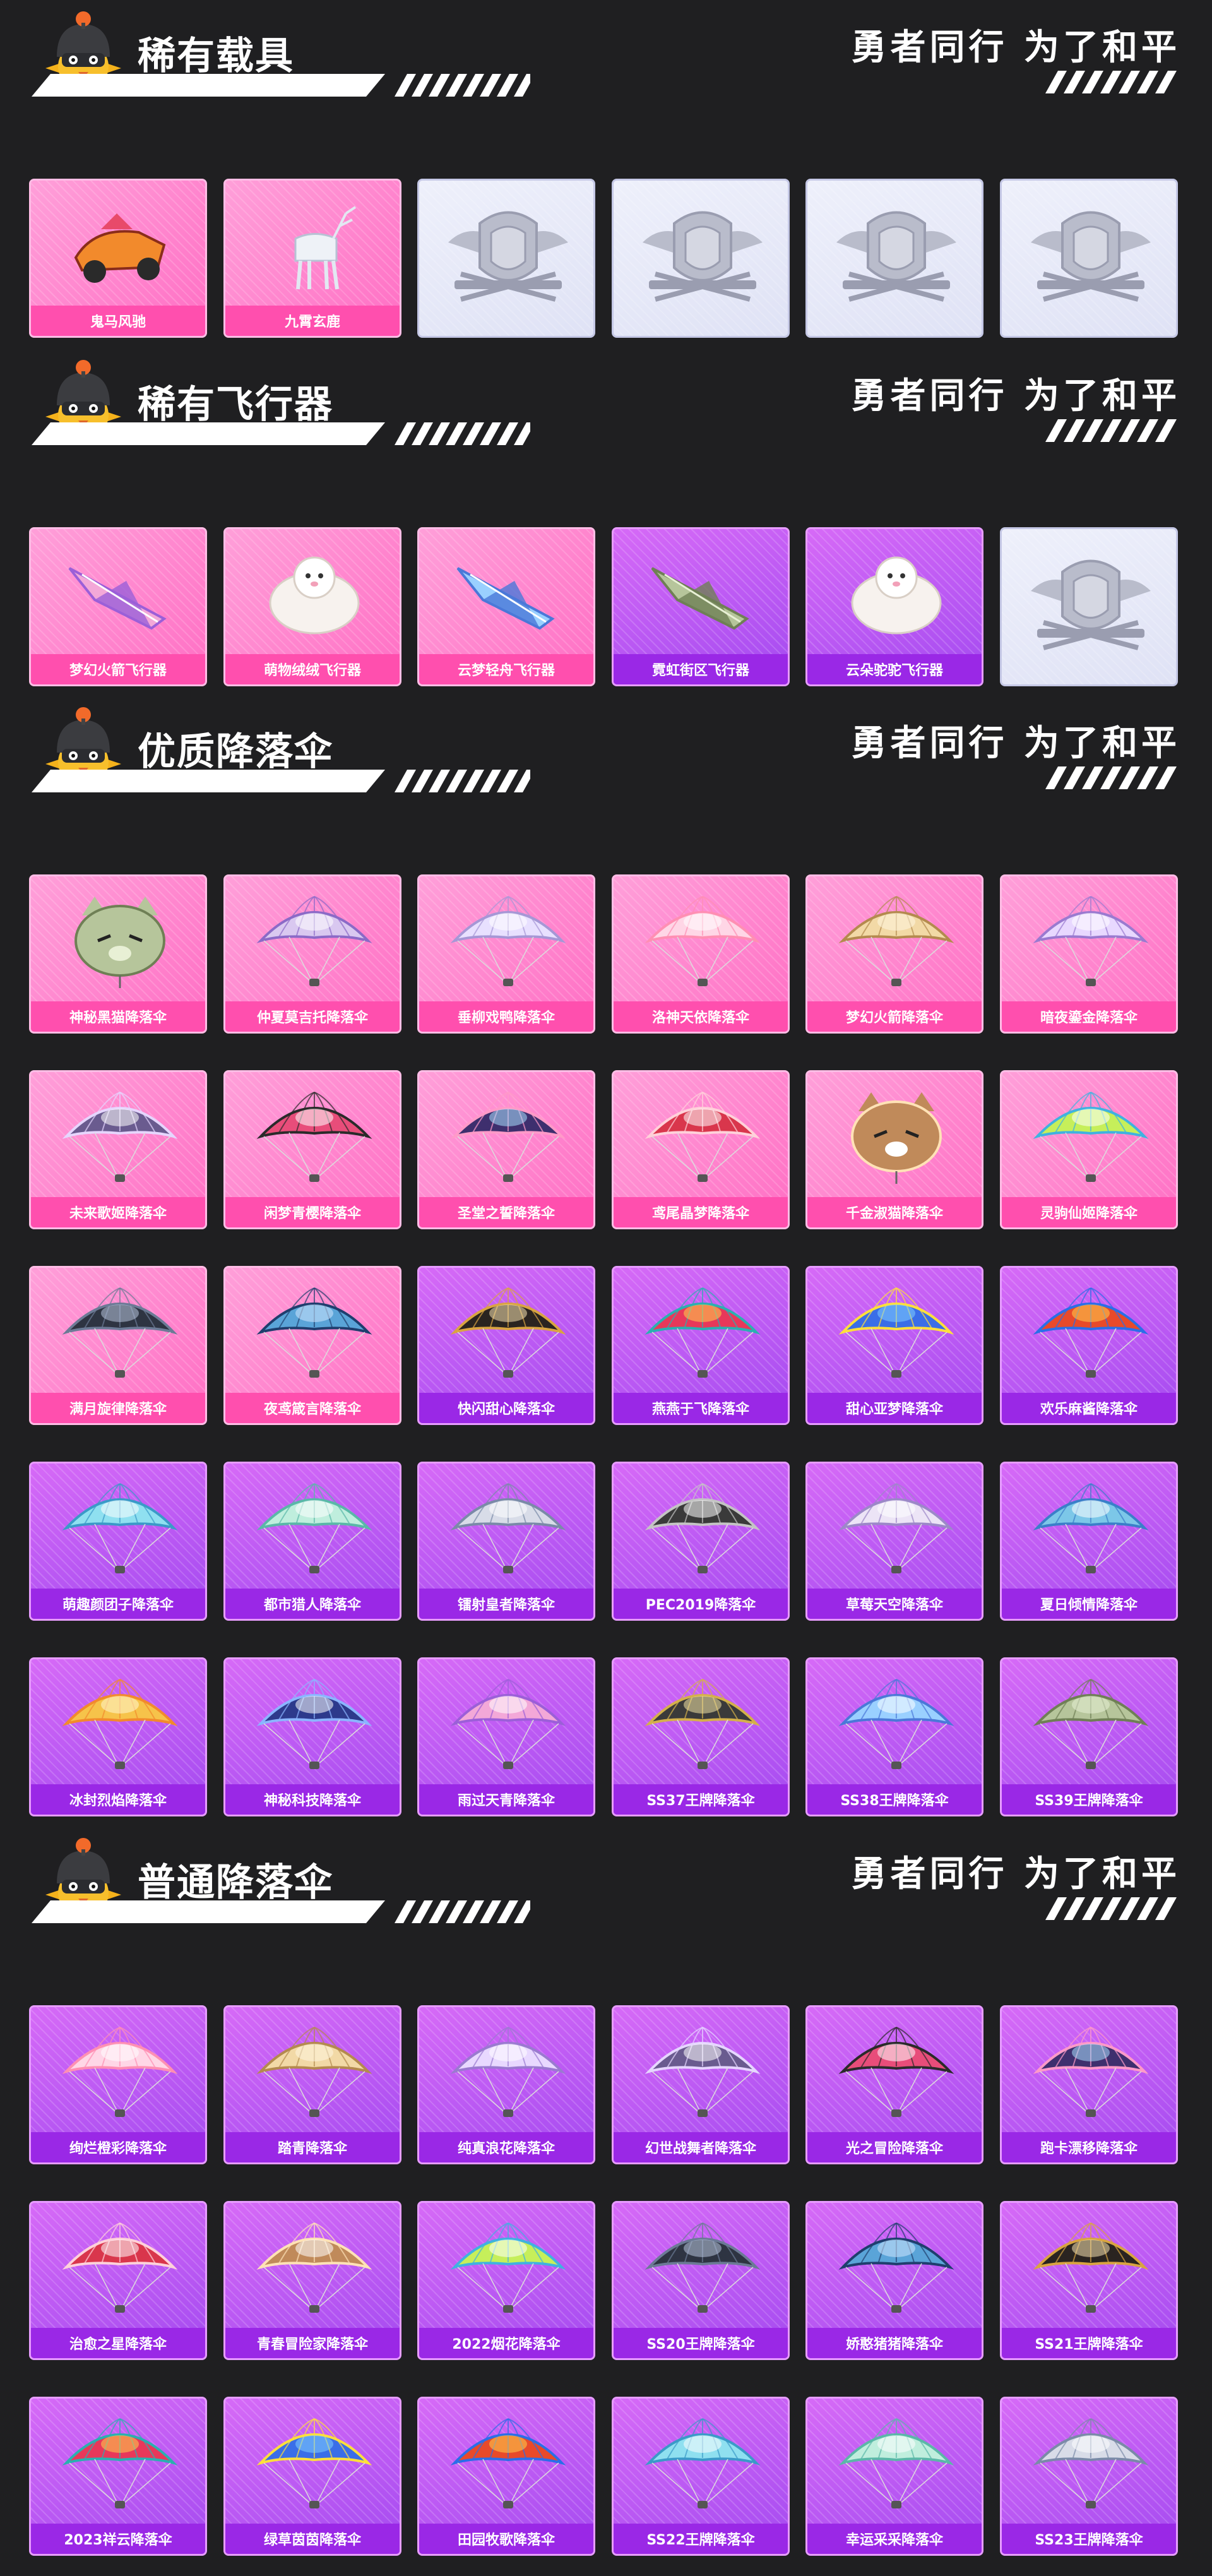  Describe the element at coordinates (1089, 1799) in the screenshot. I see `reward-label: SS39王牌降落伞` at that location.